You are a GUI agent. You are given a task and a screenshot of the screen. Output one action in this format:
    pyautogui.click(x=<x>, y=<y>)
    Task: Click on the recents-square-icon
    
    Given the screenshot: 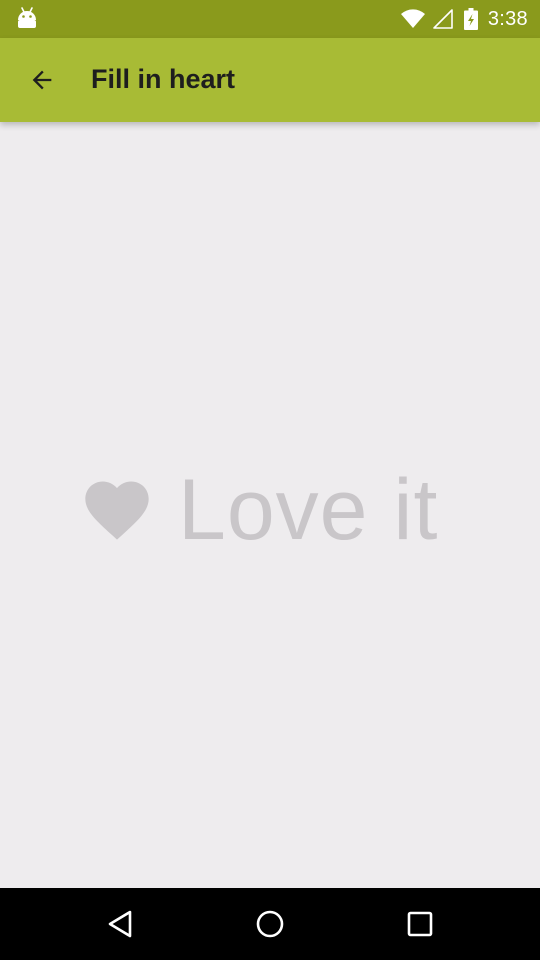 What is the action you would take?
    pyautogui.click(x=420, y=924)
    